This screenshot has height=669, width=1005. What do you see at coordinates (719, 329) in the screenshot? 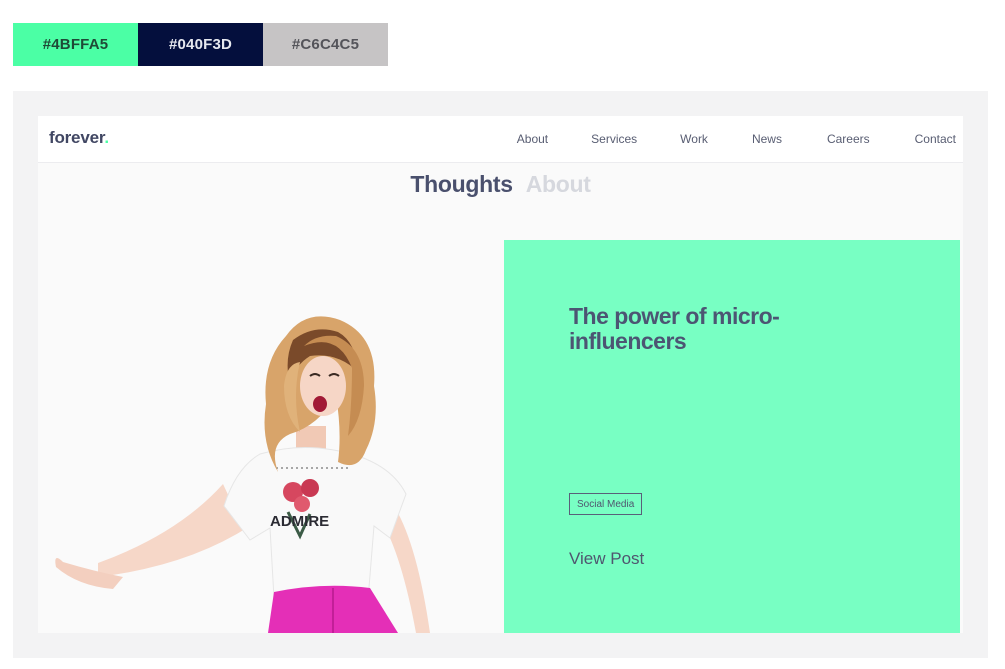
I see `post-title: The power of micro-influencers` at bounding box center [719, 329].